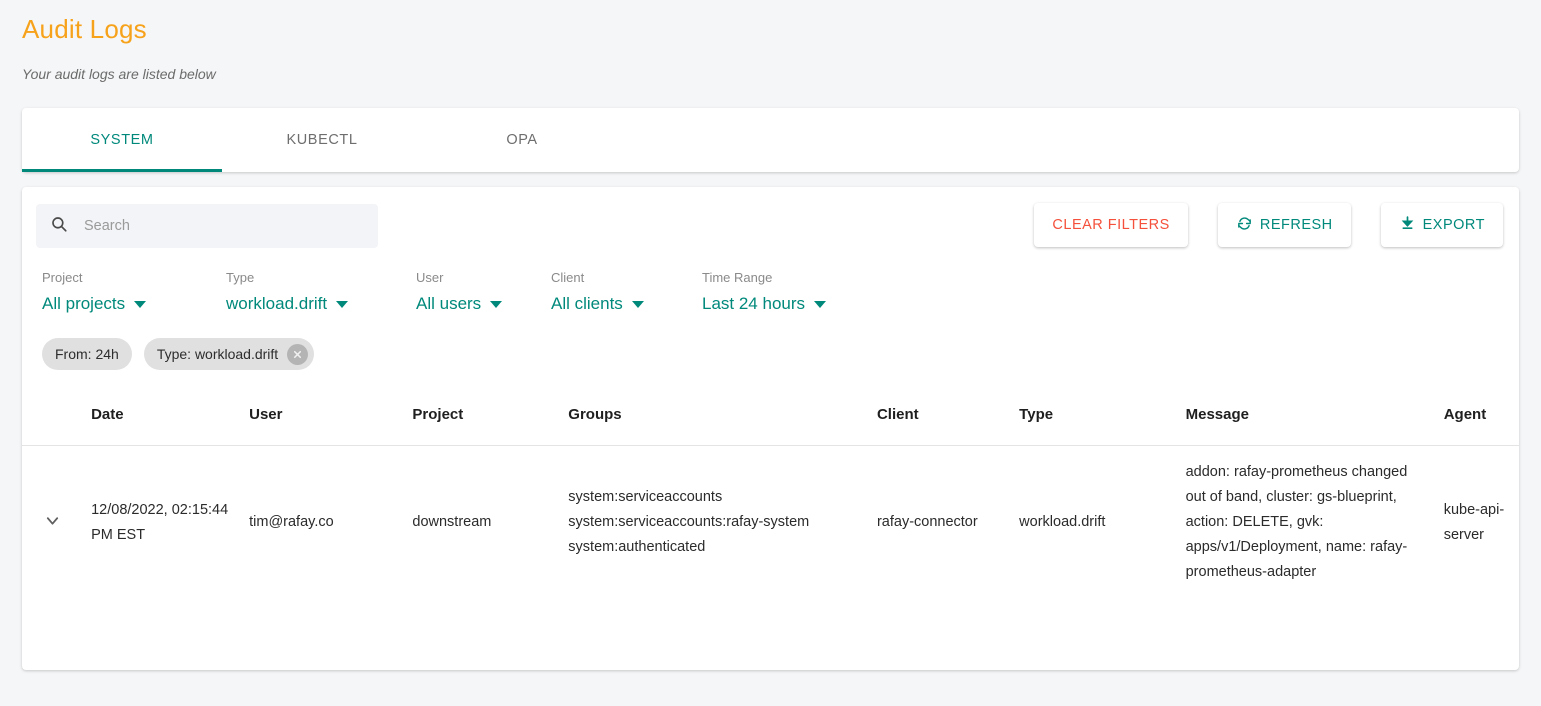 Image resolution: width=1541 pixels, height=706 pixels. Describe the element at coordinates (240, 277) in the screenshot. I see `filter-type-label: Type` at that location.